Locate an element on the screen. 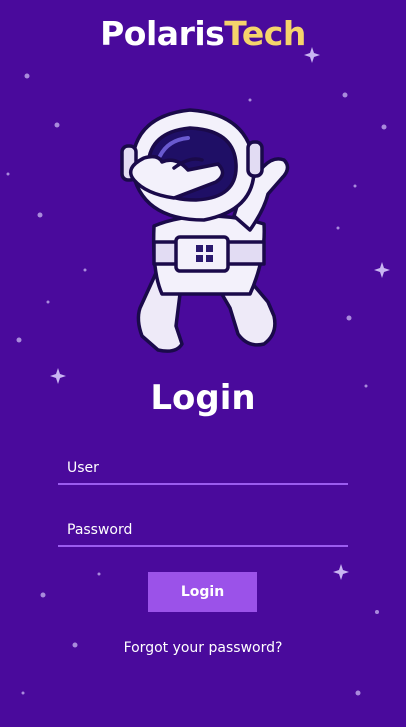 The height and width of the screenshot is (727, 406). login-title: Login is located at coordinates (203, 398).